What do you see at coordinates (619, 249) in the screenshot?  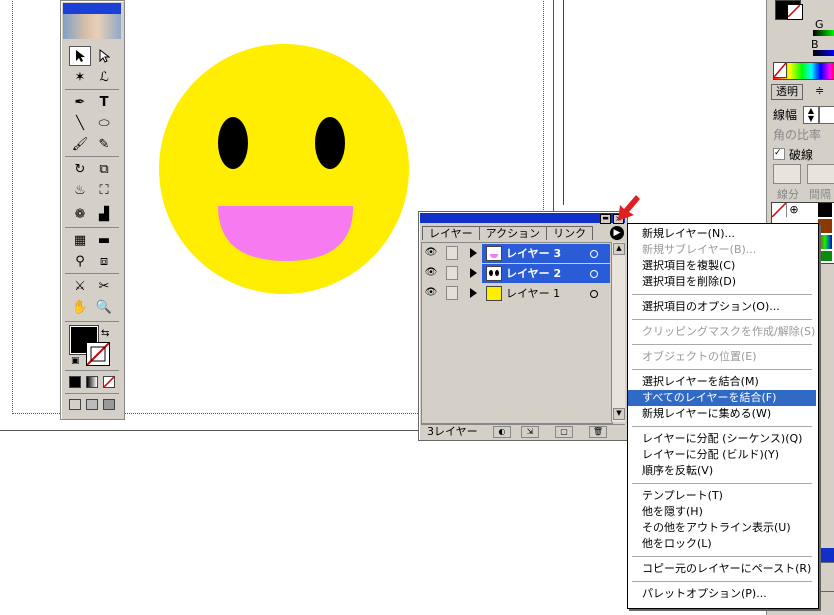 I see `scroll-up-icon: ▲` at bounding box center [619, 249].